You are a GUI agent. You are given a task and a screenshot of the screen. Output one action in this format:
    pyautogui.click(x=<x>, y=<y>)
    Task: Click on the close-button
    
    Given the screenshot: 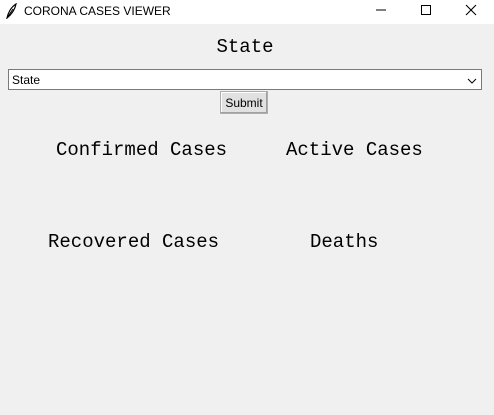 What is the action you would take?
    pyautogui.click(x=471, y=12)
    